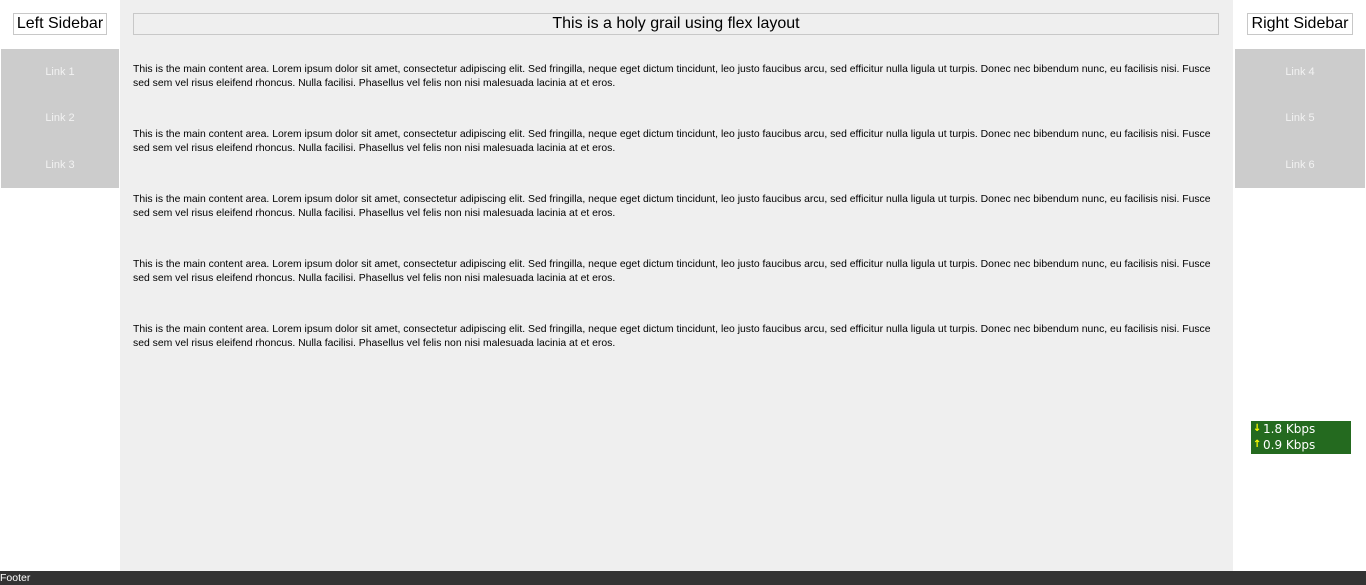 The height and width of the screenshot is (585, 1366). I want to click on left-sidebar: Left Sidebar Link 1 Link 2 Link 3, so click(60, 285).